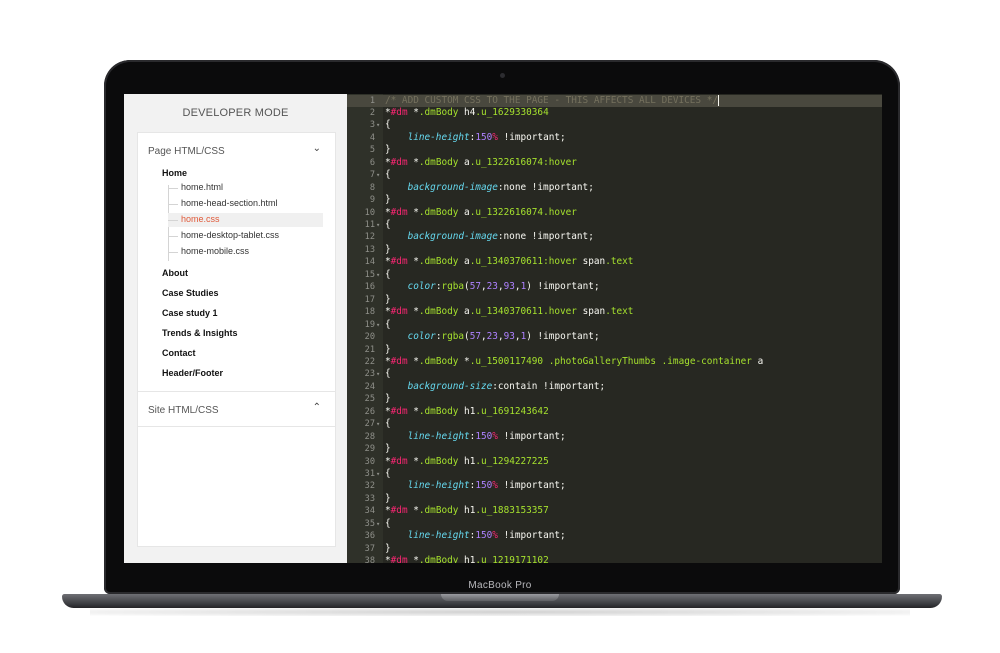  What do you see at coordinates (369, 225) in the screenshot?
I see `line-number: 11` at bounding box center [369, 225].